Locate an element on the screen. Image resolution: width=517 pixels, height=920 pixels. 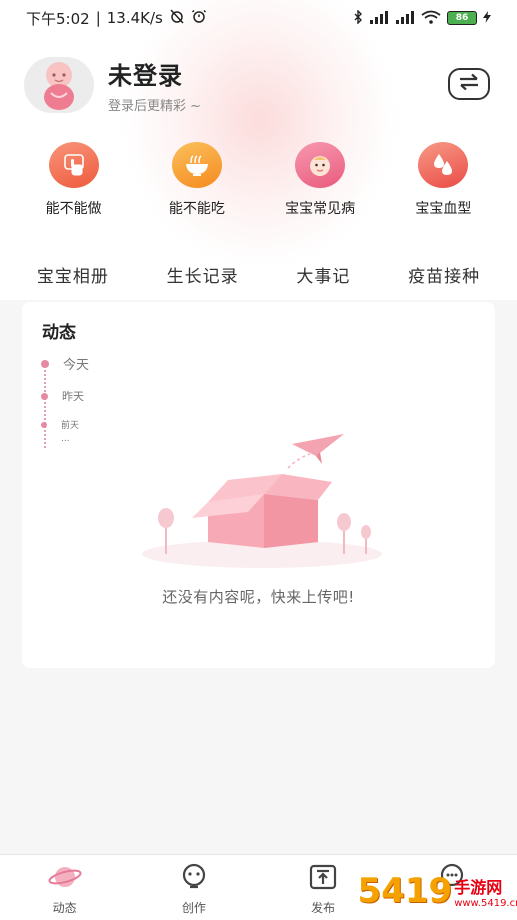
tool-blood-type: 宝宝血型 is located at coordinates (443, 180).